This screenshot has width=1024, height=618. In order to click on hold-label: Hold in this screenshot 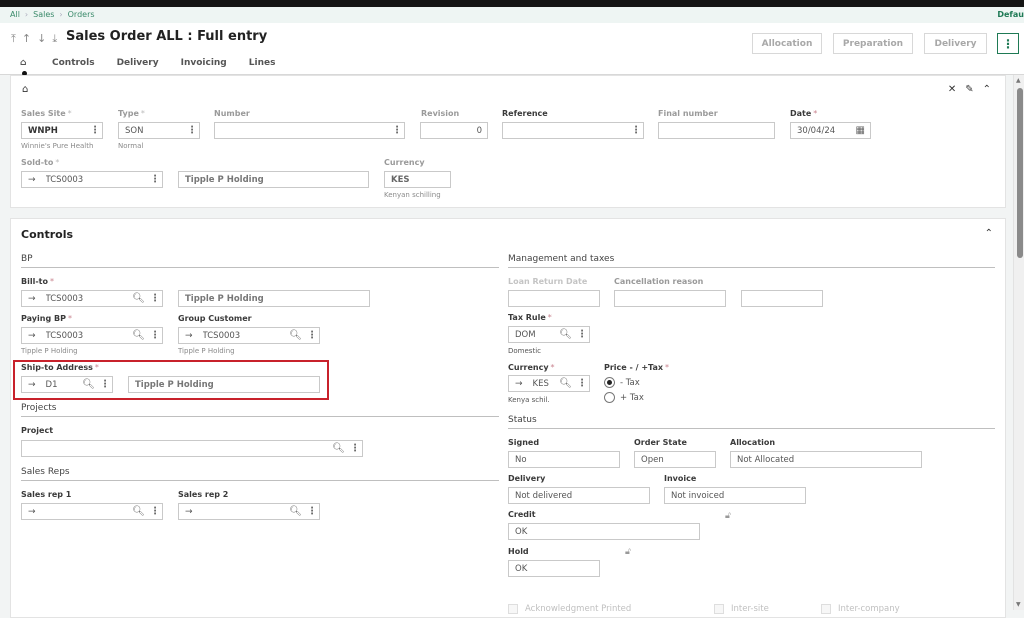, I will do `click(518, 551)`.